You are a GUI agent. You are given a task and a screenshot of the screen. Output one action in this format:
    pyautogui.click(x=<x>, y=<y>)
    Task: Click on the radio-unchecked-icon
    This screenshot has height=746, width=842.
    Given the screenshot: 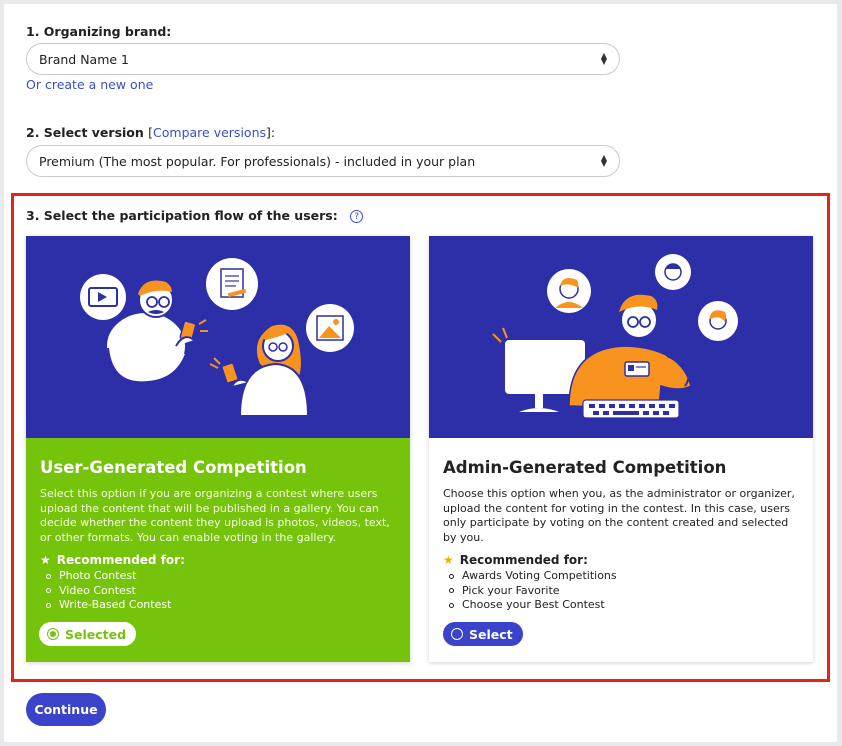 What is the action you would take?
    pyautogui.click(x=457, y=634)
    